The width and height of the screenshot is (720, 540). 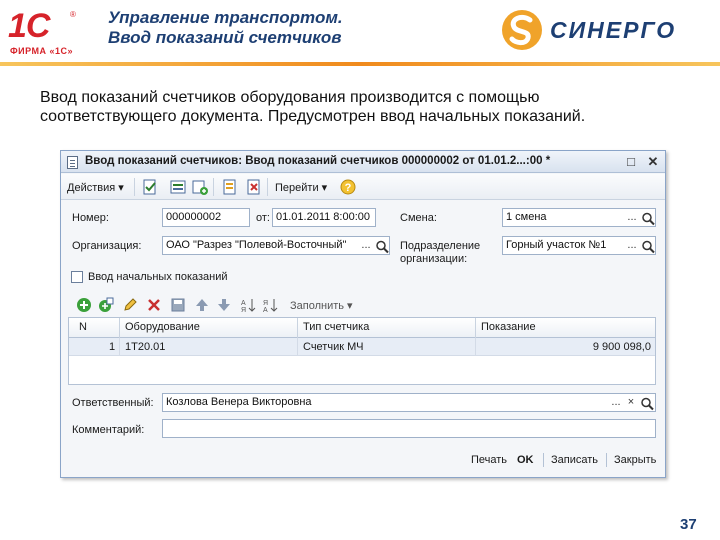 What do you see at coordinates (83, 327) in the screenshot?
I see `column-header-n: N` at bounding box center [83, 327].